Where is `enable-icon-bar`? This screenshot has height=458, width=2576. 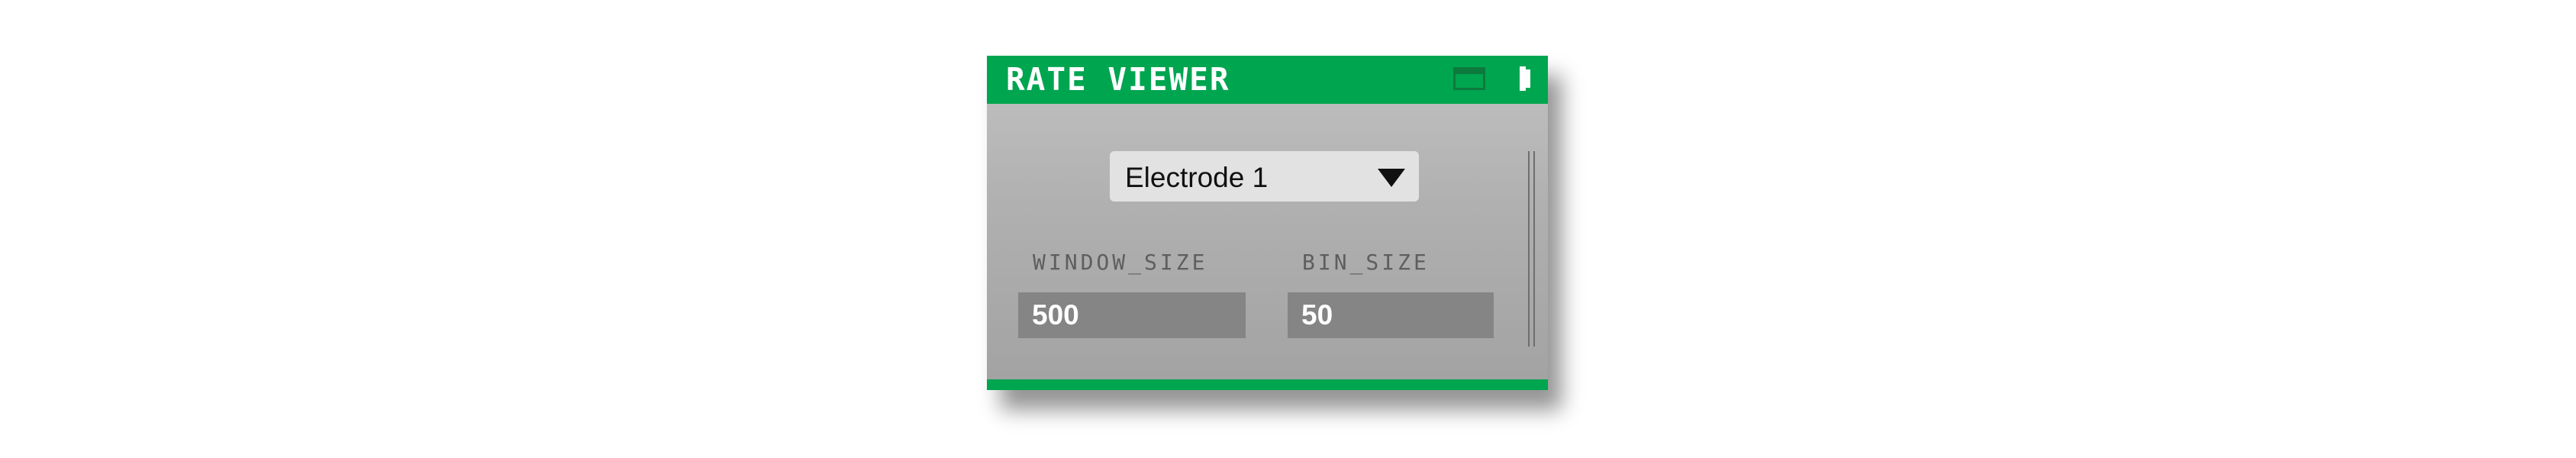
enable-icon-bar is located at coordinates (1523, 78).